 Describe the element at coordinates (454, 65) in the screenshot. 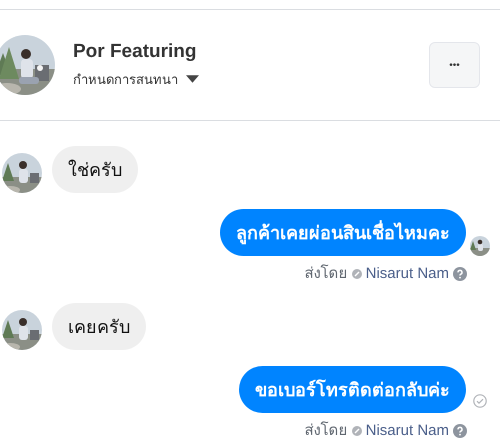

I see `more-button: •••` at that location.